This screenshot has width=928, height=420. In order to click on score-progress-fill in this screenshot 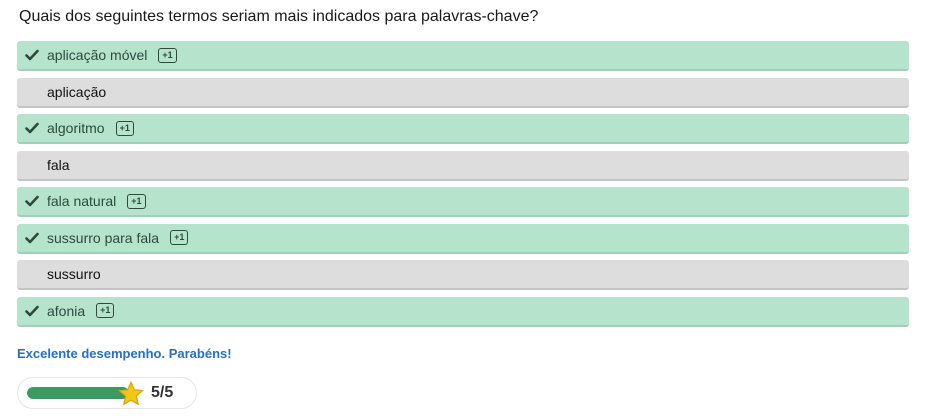, I will do `click(78, 393)`.